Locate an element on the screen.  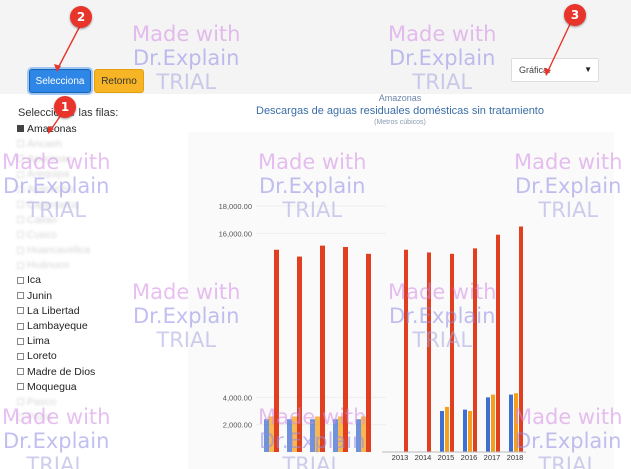
callout-marker-1: 1 is located at coordinates (65, 107).